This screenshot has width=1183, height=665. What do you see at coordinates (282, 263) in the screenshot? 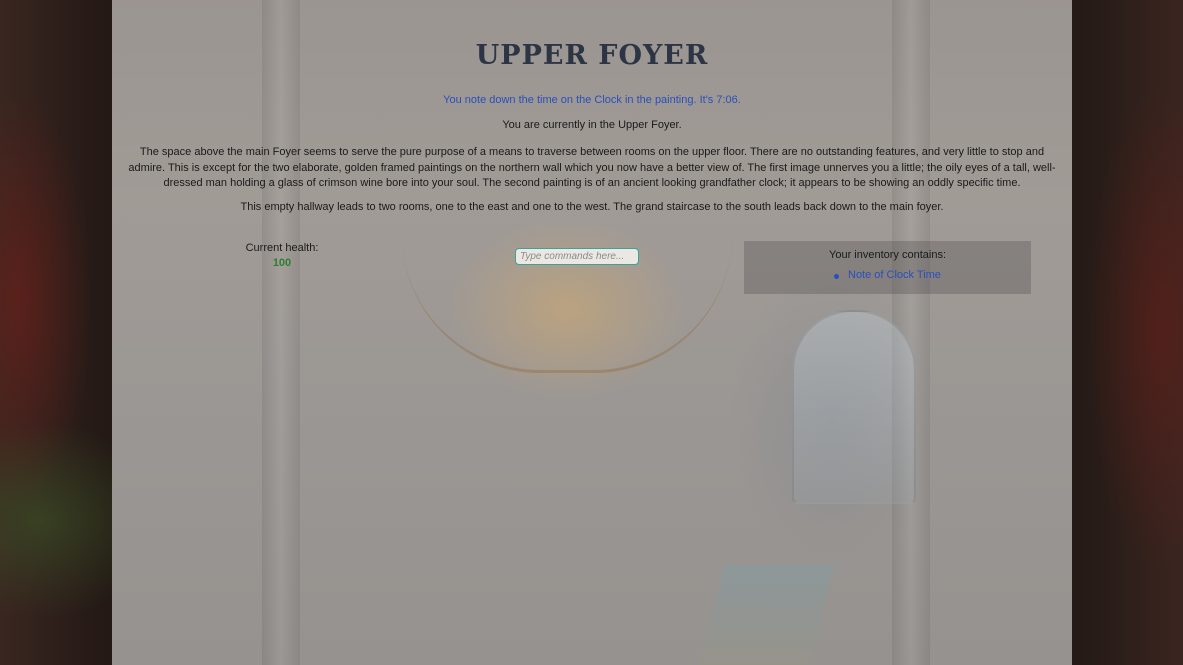
I see `health-value: 100` at bounding box center [282, 263].